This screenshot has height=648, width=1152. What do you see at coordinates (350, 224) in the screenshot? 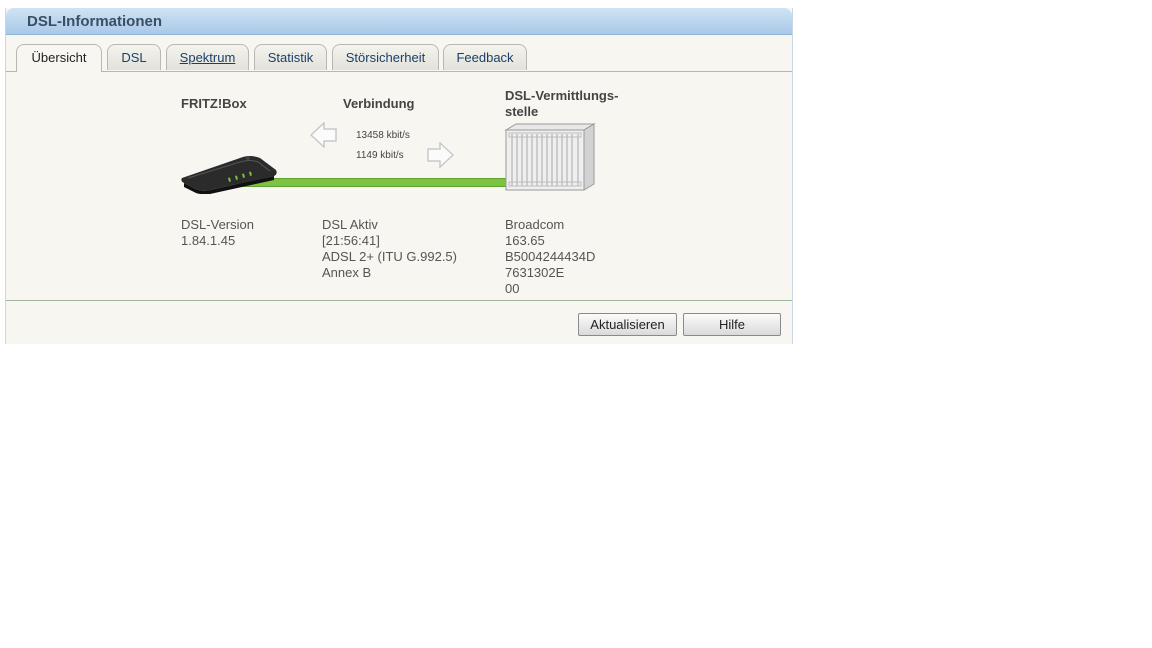
I see `dsl-status: DSL Aktiv` at bounding box center [350, 224].